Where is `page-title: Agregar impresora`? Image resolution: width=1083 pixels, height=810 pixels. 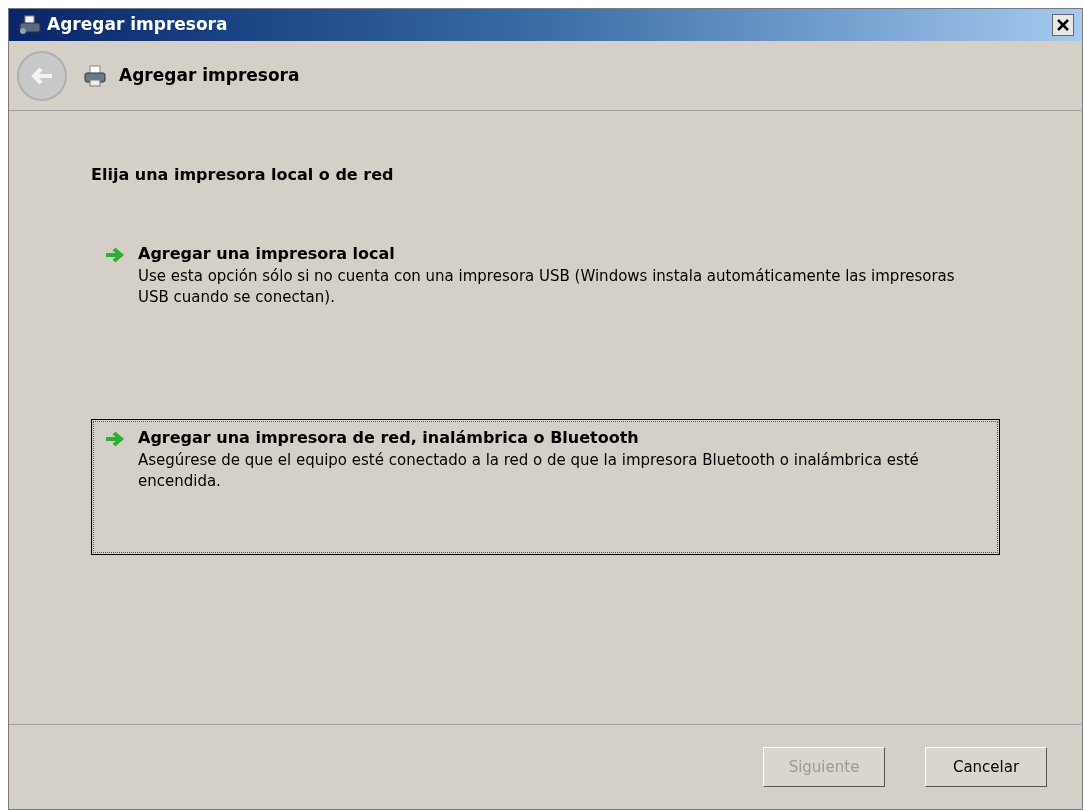 page-title: Agregar impresora is located at coordinates (209, 75).